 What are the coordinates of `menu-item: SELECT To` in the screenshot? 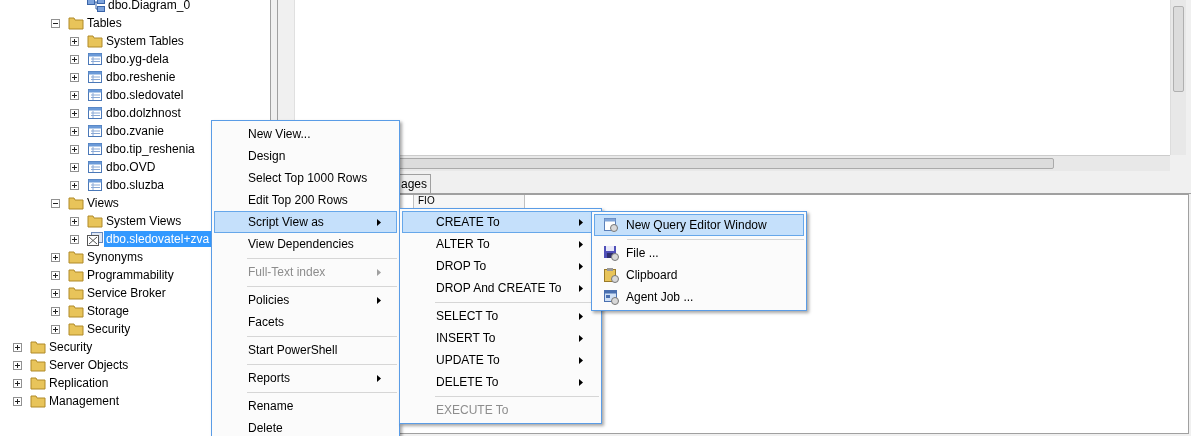 It's located at (500, 316).